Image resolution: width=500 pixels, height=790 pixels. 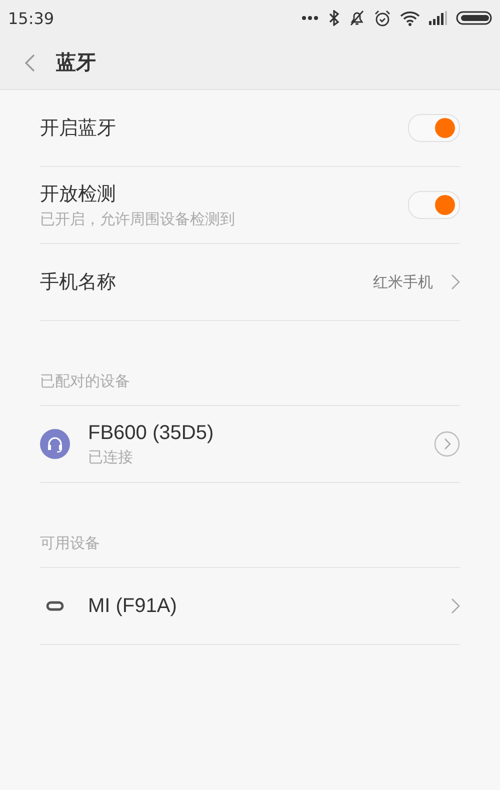 I want to click on setting-value: 红米手机, so click(x=403, y=282).